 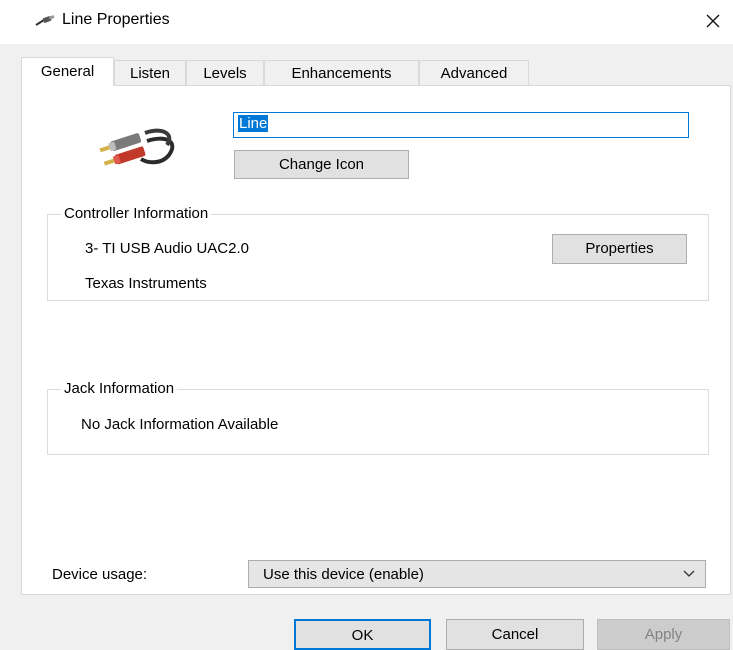 What do you see at coordinates (461, 125) in the screenshot?
I see `device-name-input: Line` at bounding box center [461, 125].